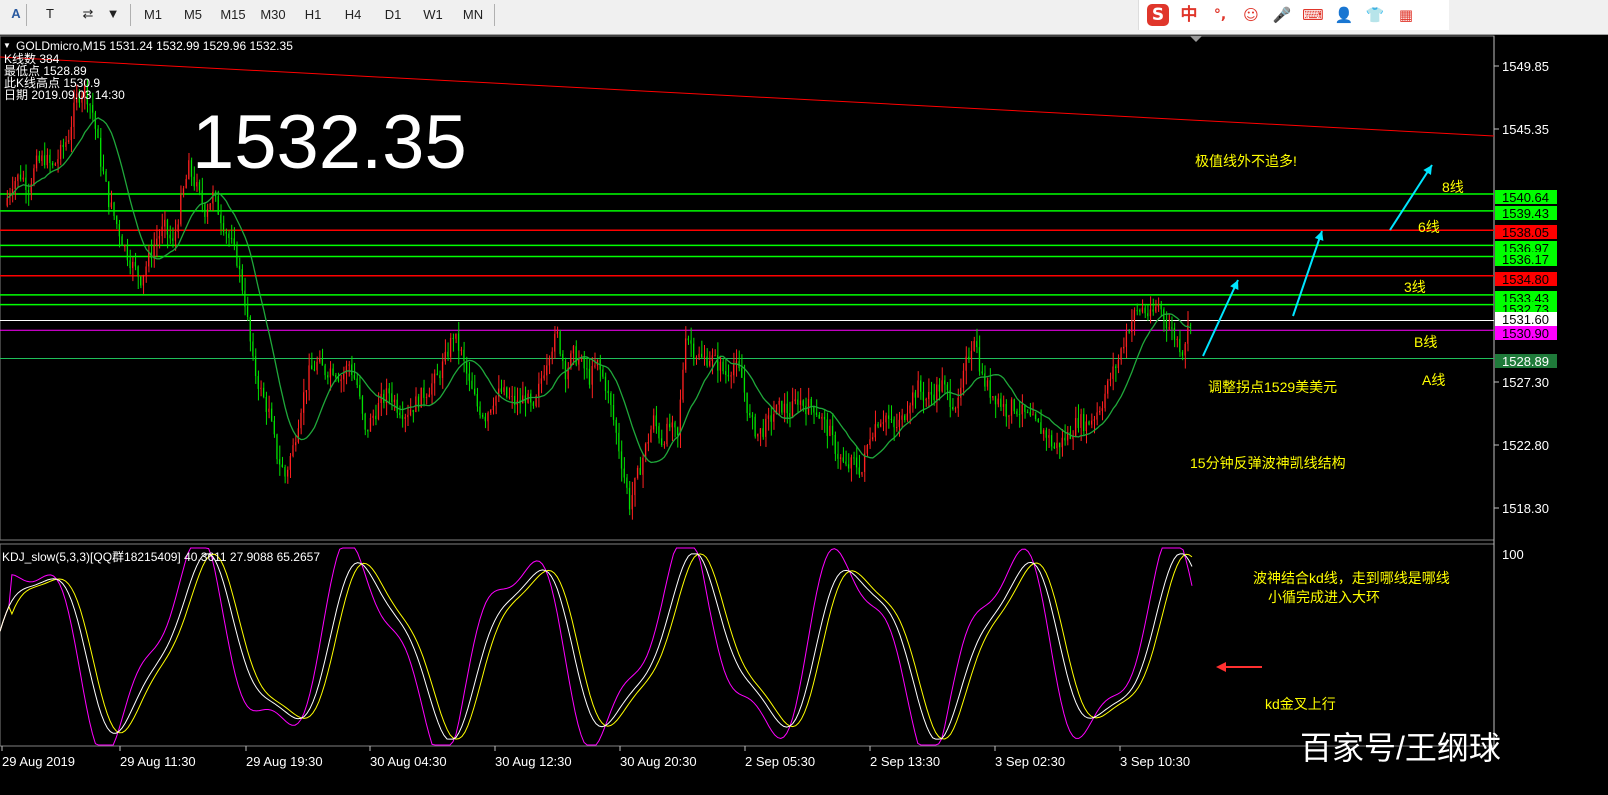  Describe the element at coordinates (1525, 445) in the screenshot. I see `price-tick-label: 1522.80` at that location.